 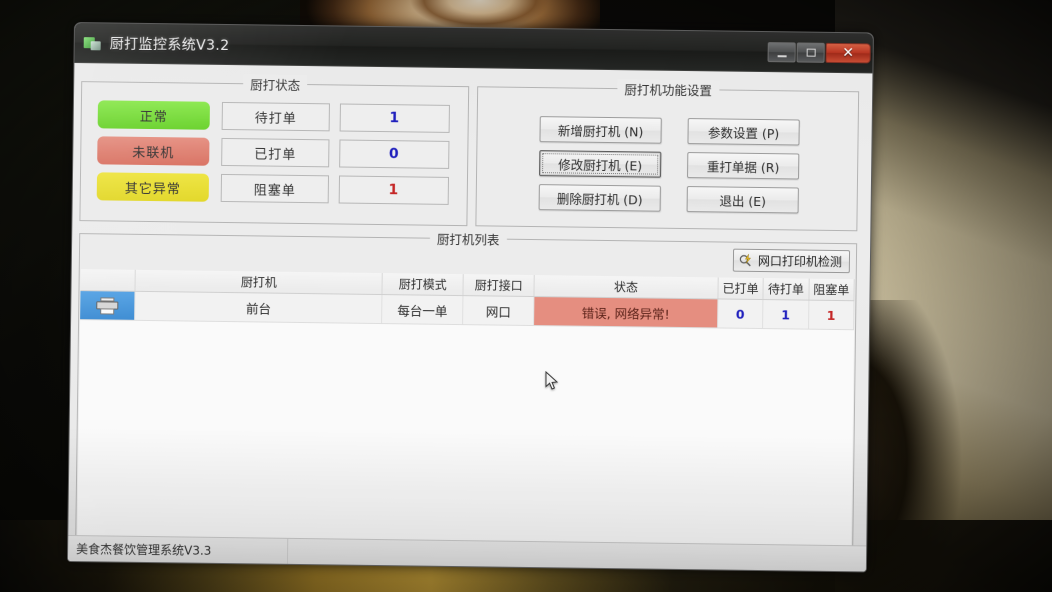 I want to click on row-printer-icon-cell, so click(x=108, y=305).